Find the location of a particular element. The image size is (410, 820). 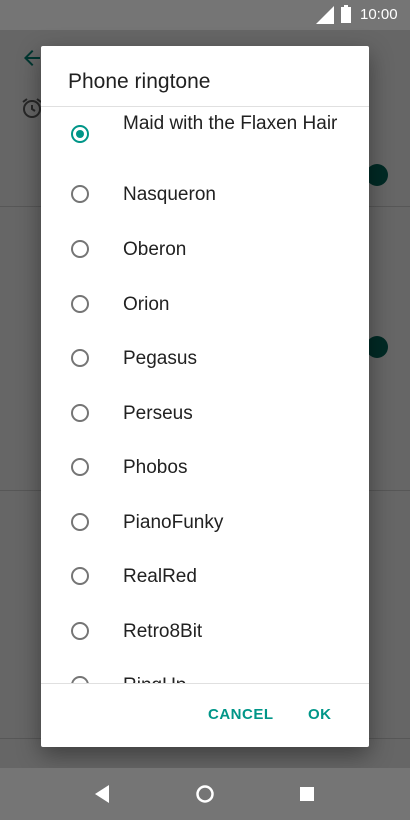

ringtone-item-retro8bit: Retro8Bit is located at coordinates (205, 631).